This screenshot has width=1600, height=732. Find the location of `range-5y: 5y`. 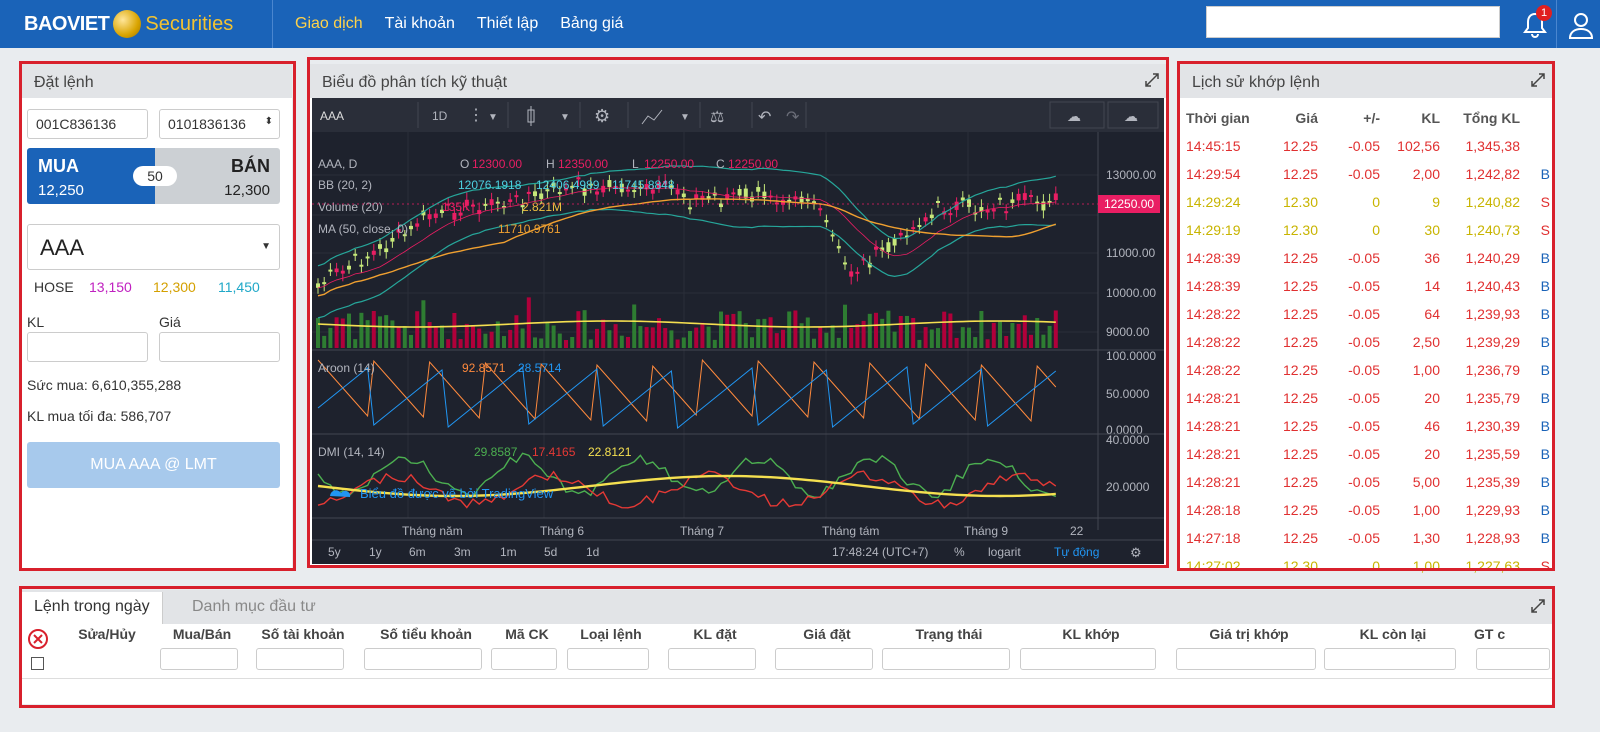

range-5y: 5y is located at coordinates (334, 552).